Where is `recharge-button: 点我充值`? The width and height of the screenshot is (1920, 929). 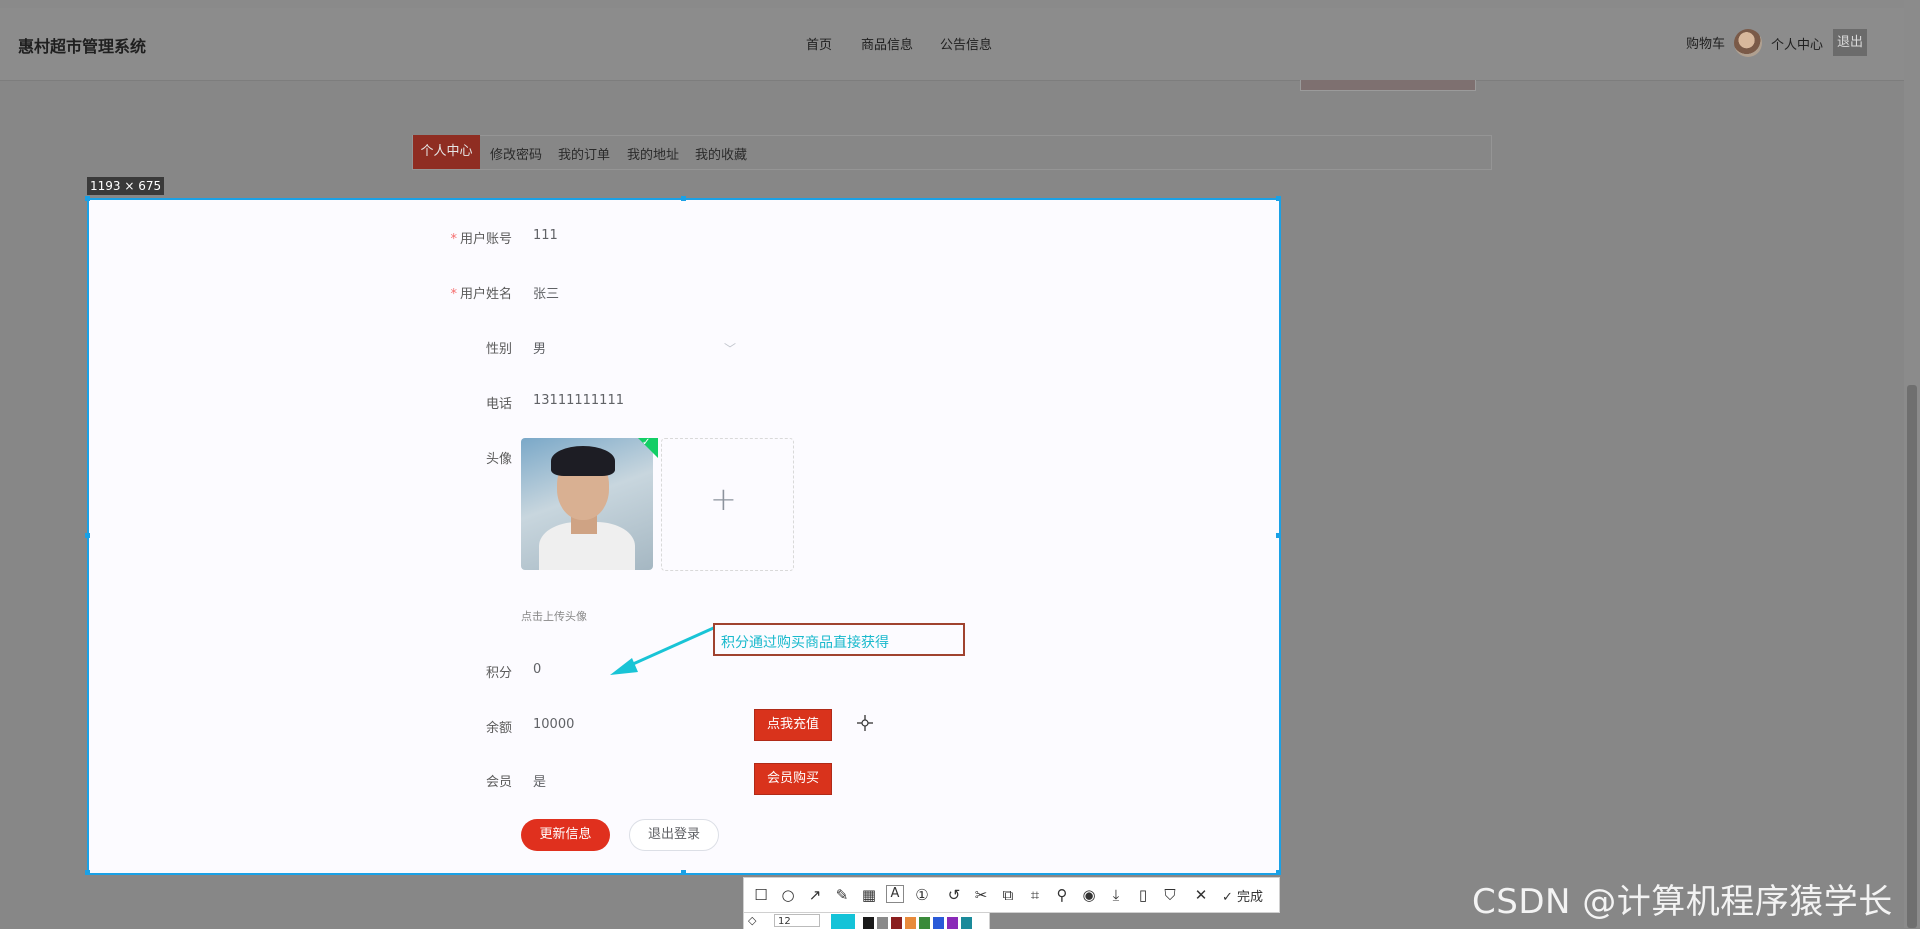
recharge-button: 点我充值 is located at coordinates (793, 725).